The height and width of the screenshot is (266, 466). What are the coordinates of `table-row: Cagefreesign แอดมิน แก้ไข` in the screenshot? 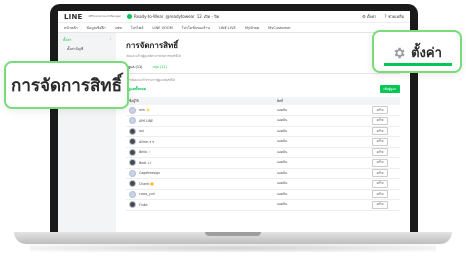 It's located at (263, 173).